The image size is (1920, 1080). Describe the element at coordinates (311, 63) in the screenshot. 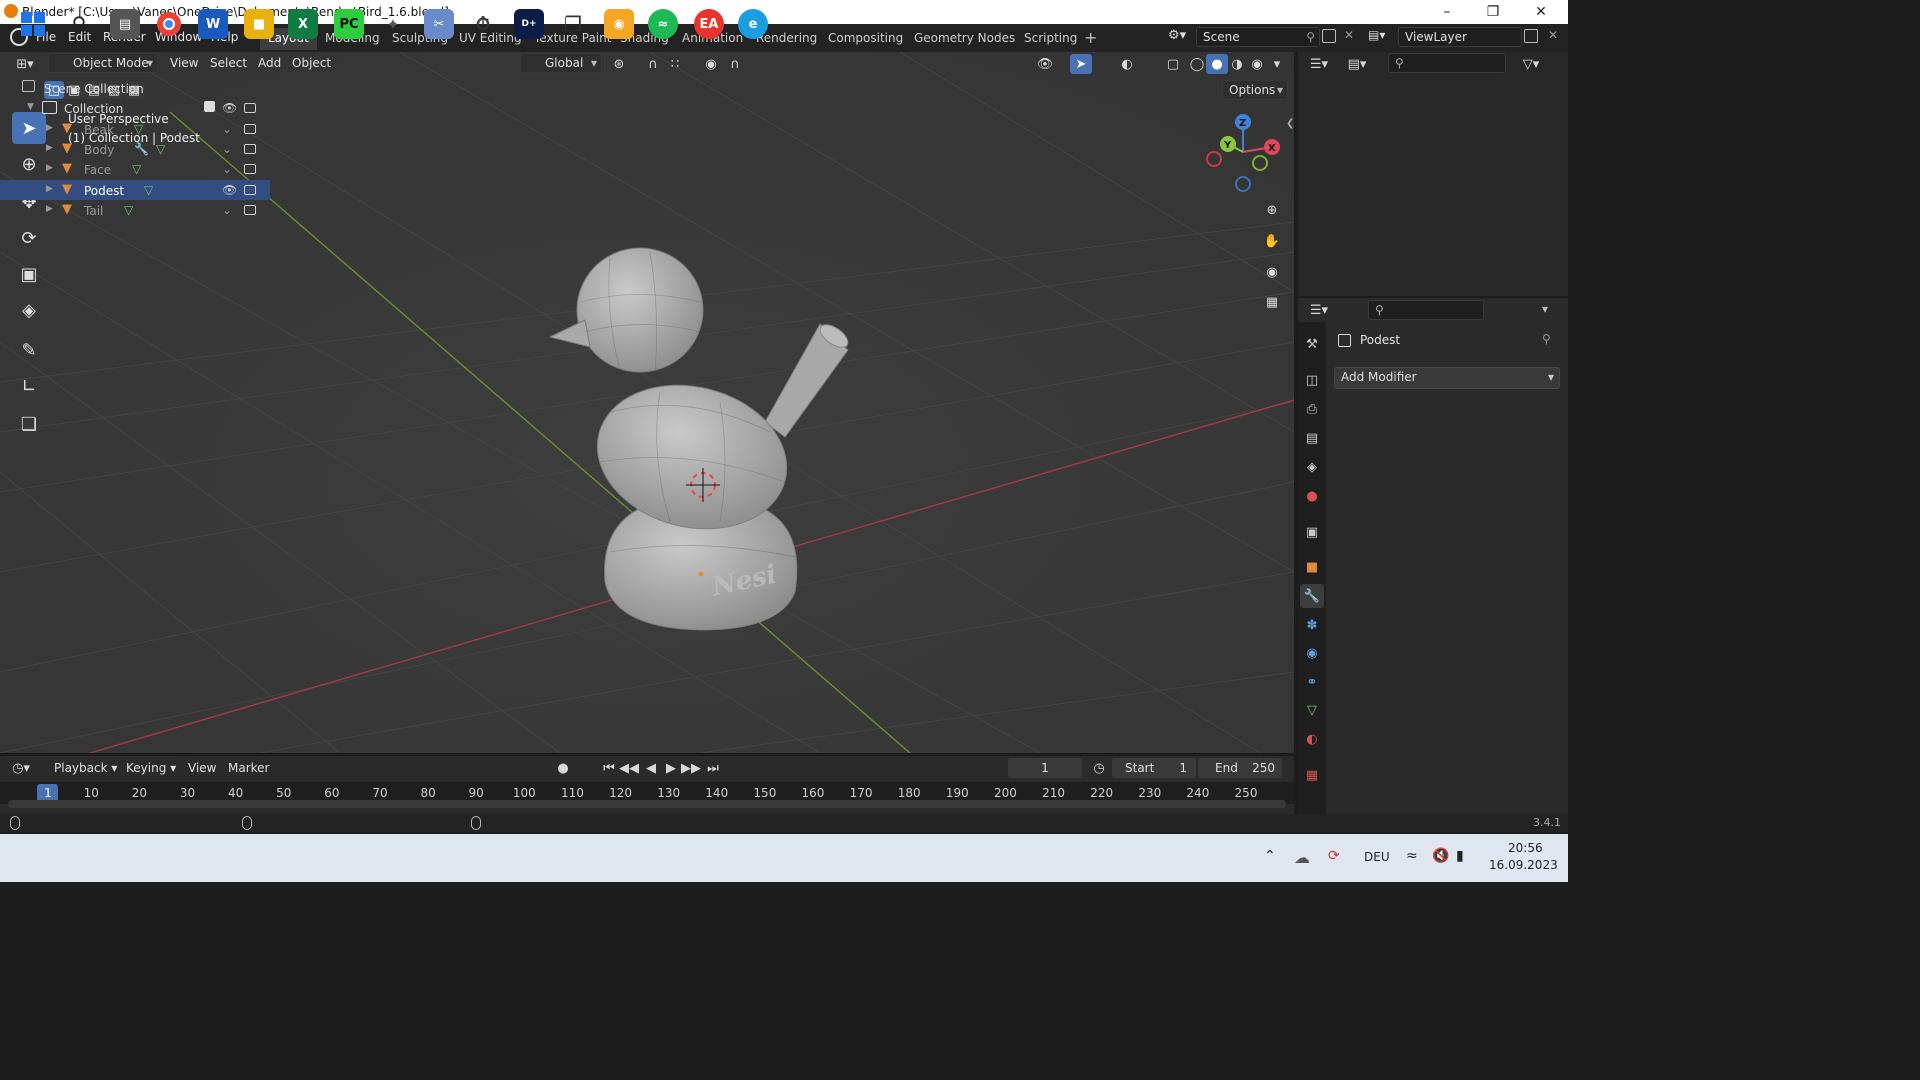

I see `menu-object: Object` at that location.